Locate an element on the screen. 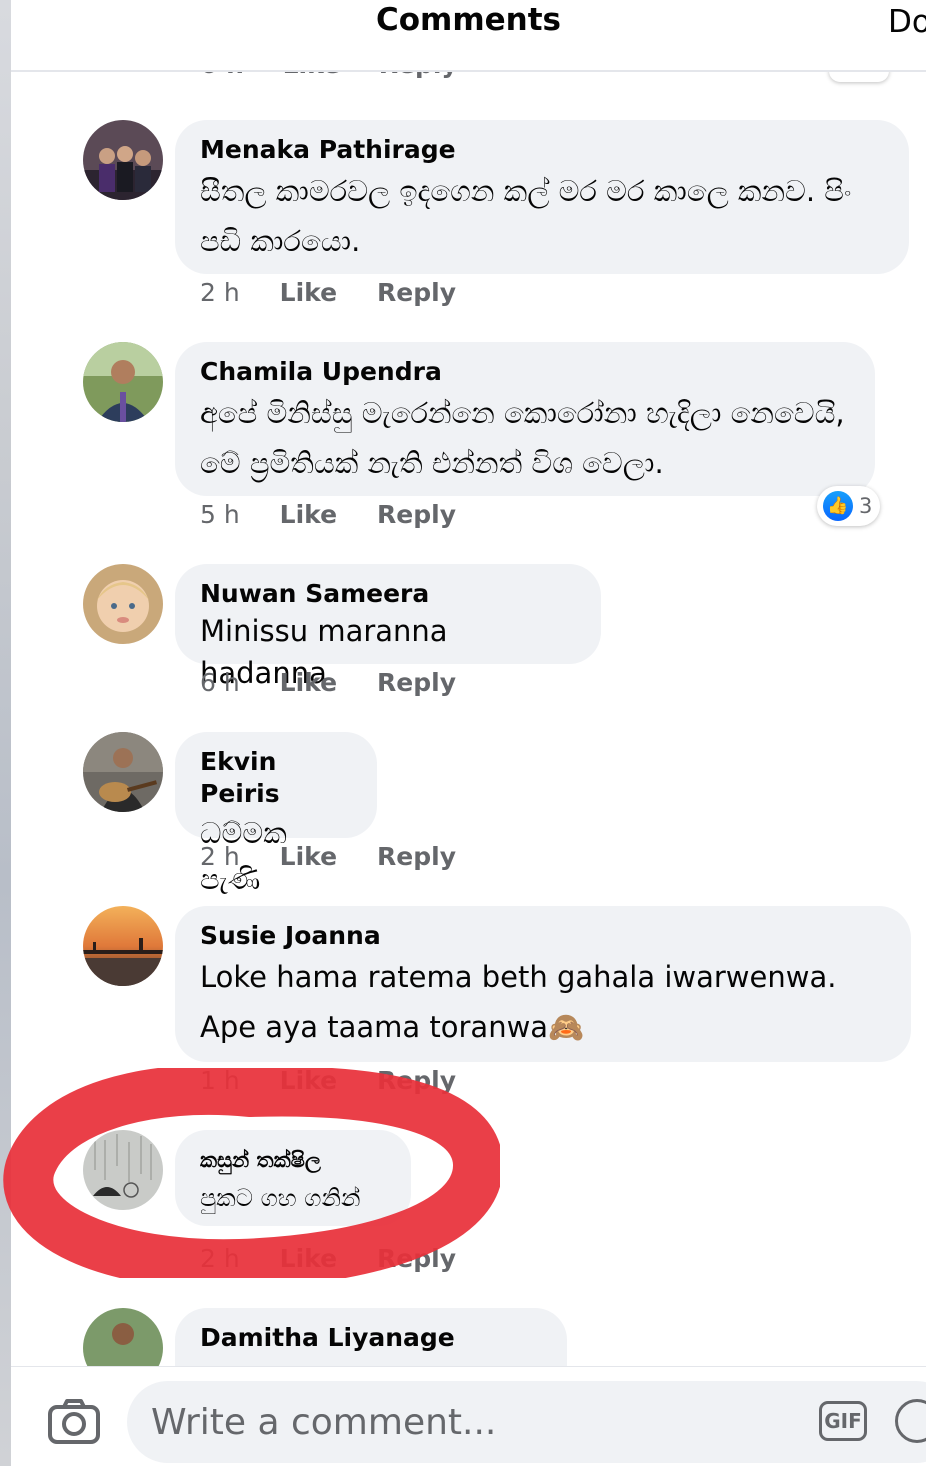 Image resolution: width=926 pixels, height=1466 pixels. commenter-name: Susie Joanna is located at coordinates (543, 936).